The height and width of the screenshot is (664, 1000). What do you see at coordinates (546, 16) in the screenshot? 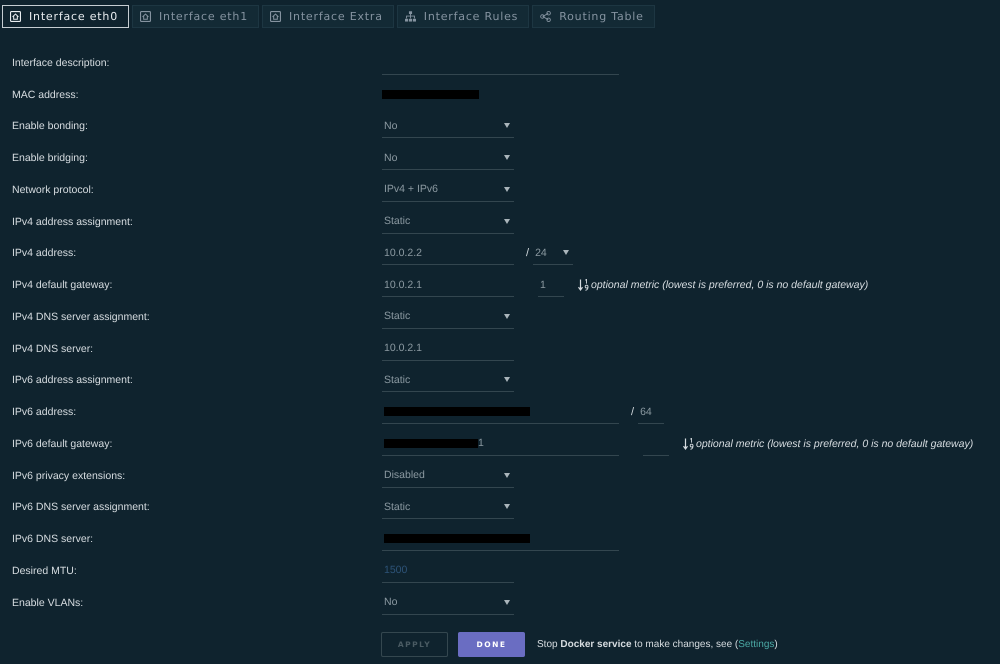
I see `share-nodes-icon` at bounding box center [546, 16].